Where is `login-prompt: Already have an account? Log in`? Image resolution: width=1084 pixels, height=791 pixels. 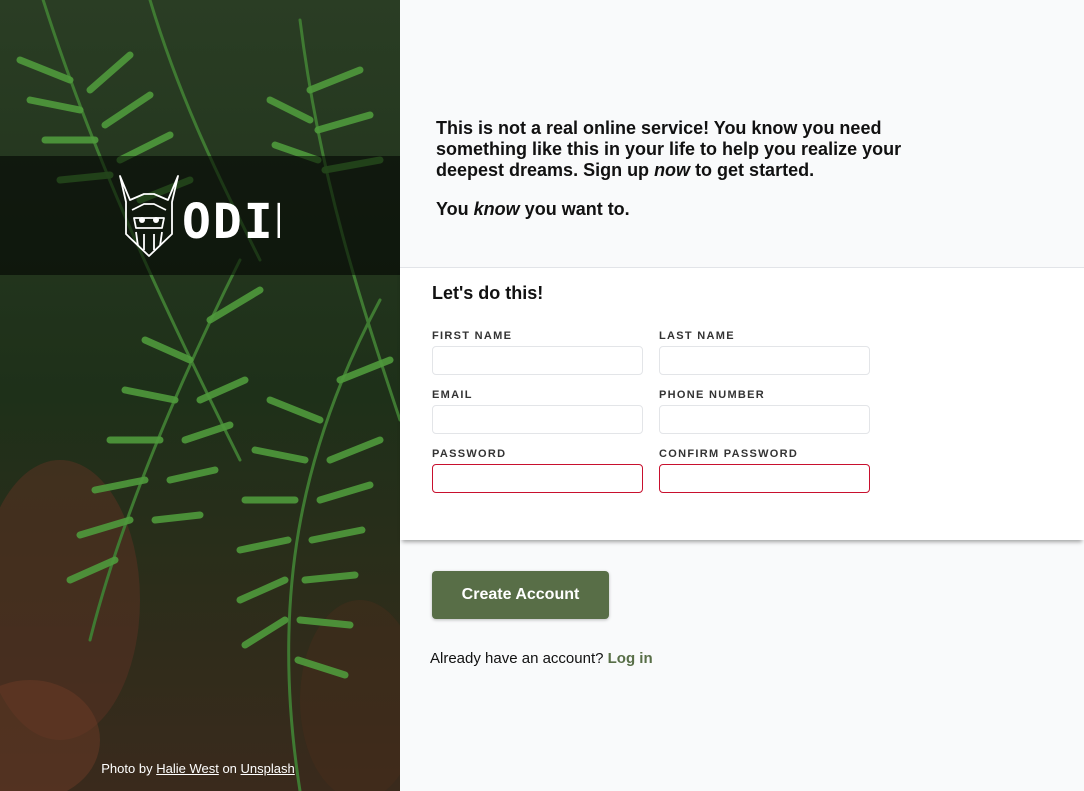
login-prompt: Already have an account? Log in is located at coordinates (541, 658).